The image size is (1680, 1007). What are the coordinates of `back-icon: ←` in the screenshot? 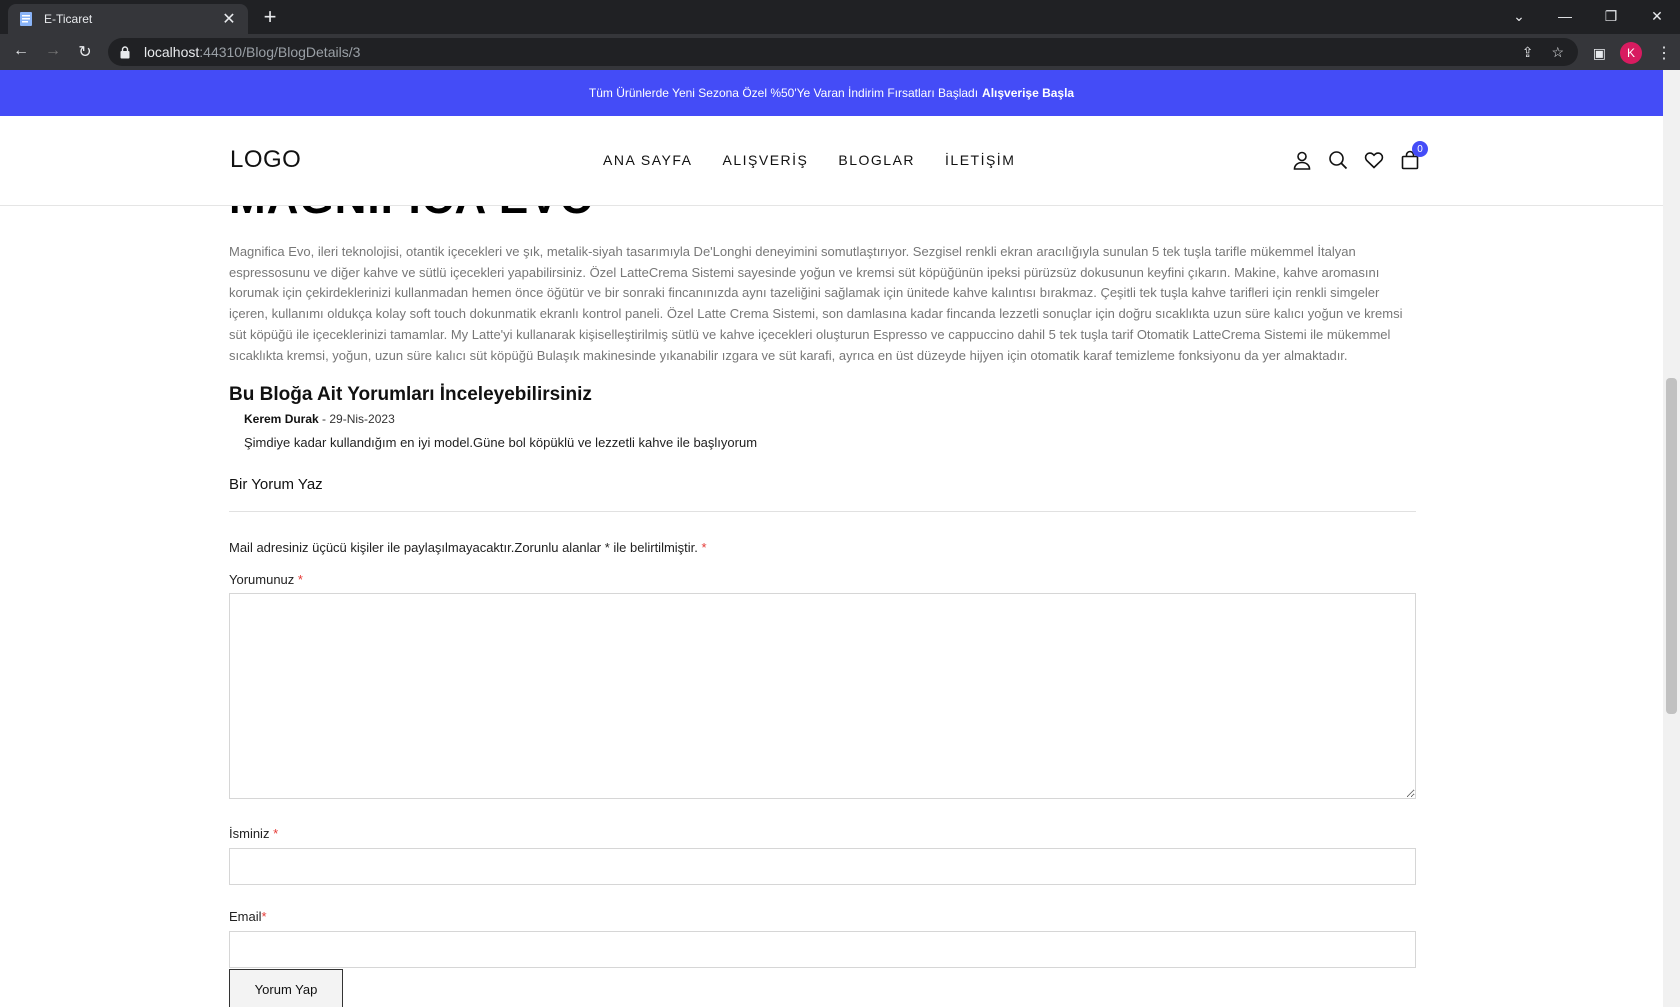 It's located at (21, 52).